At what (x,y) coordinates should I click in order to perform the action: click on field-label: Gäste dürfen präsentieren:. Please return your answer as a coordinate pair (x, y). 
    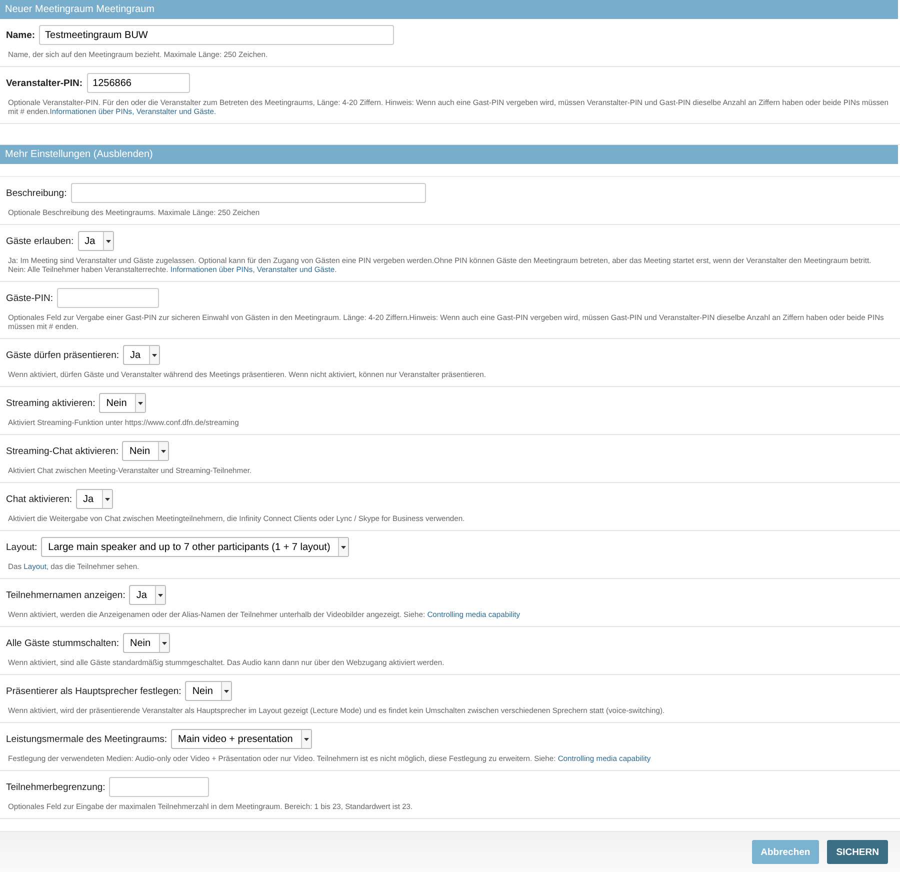
    Looking at the image, I should click on (63, 355).